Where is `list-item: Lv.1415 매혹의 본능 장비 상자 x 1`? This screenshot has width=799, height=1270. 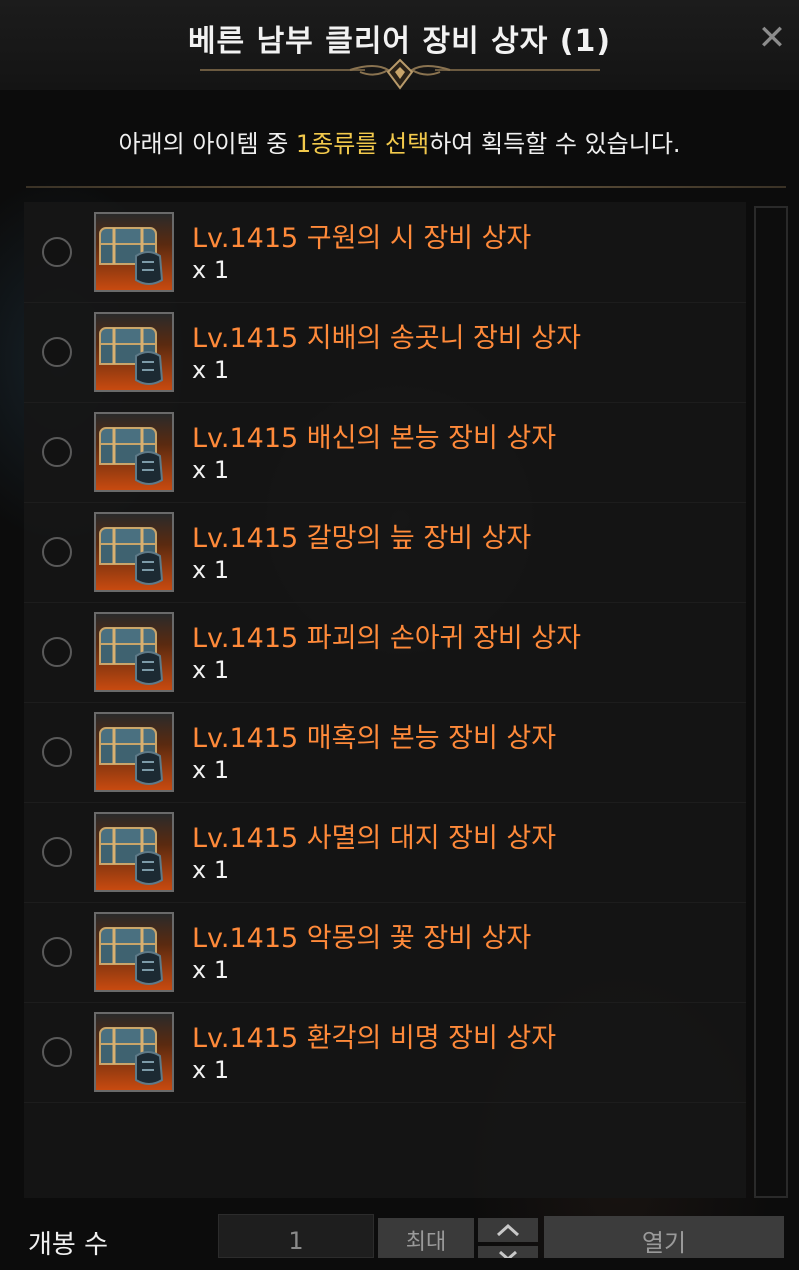
list-item: Lv.1415 매혹의 본능 장비 상자 x 1 is located at coordinates (385, 752).